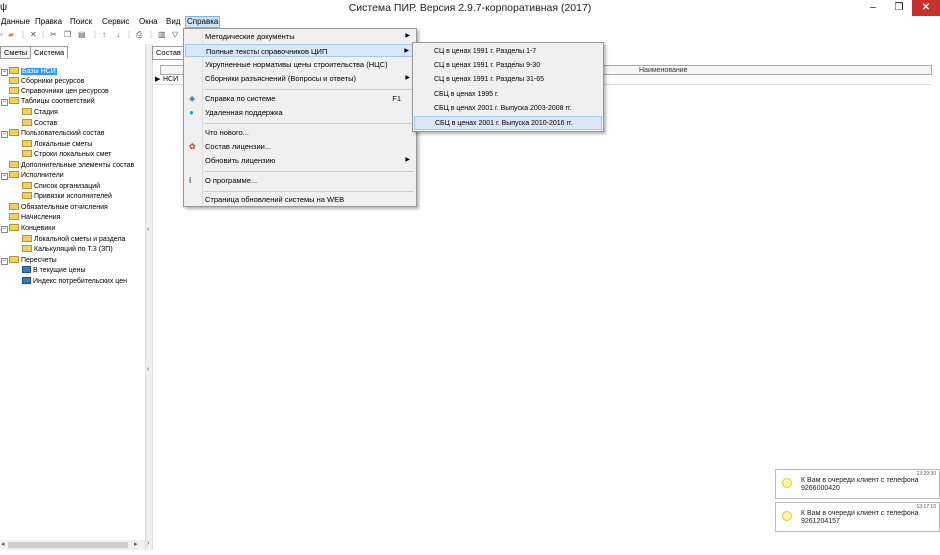 Image resolution: width=940 pixels, height=555 pixels. I want to click on delete-icon: ✕, so click(33, 34).